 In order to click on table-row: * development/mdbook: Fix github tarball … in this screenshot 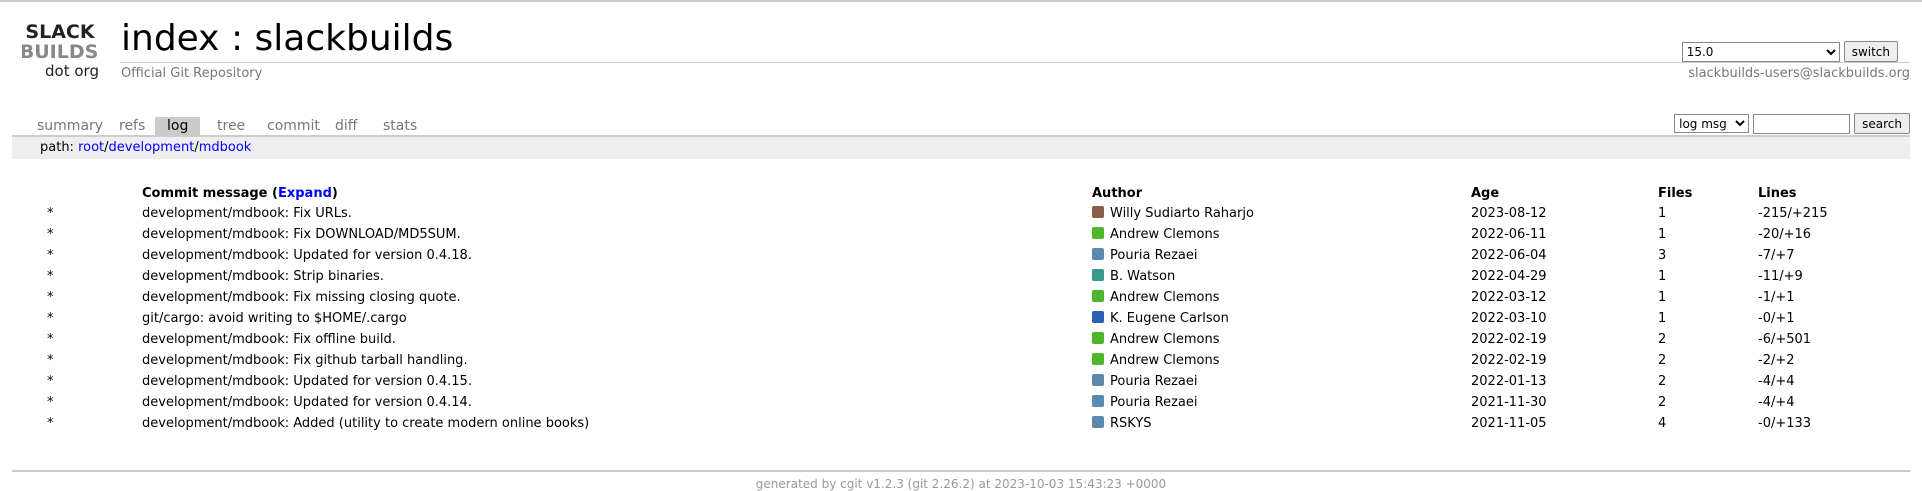, I will do `click(961, 360)`.